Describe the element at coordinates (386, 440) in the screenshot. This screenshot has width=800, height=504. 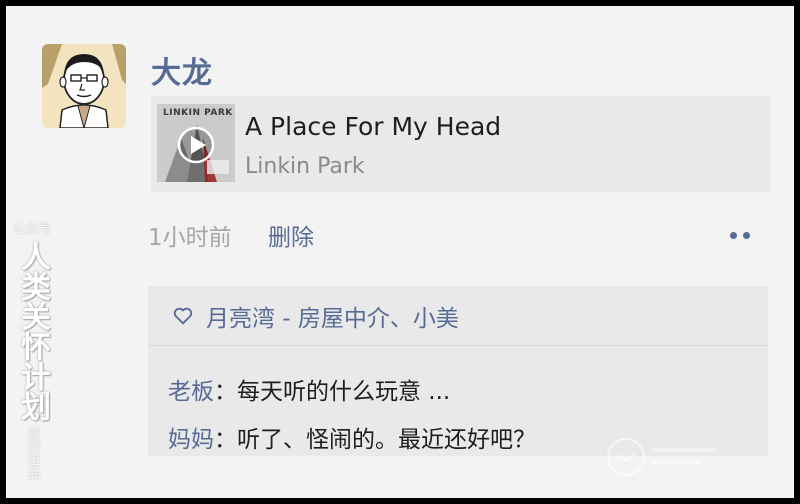
I see `comment-text: 听了、怪闹的。最近还好吧？` at that location.